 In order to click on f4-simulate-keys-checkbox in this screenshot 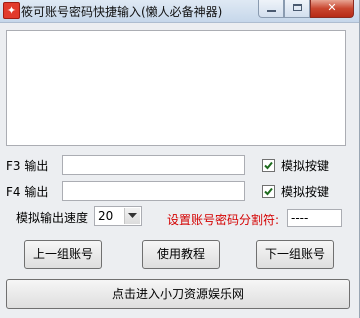, I will do `click(268, 191)`.